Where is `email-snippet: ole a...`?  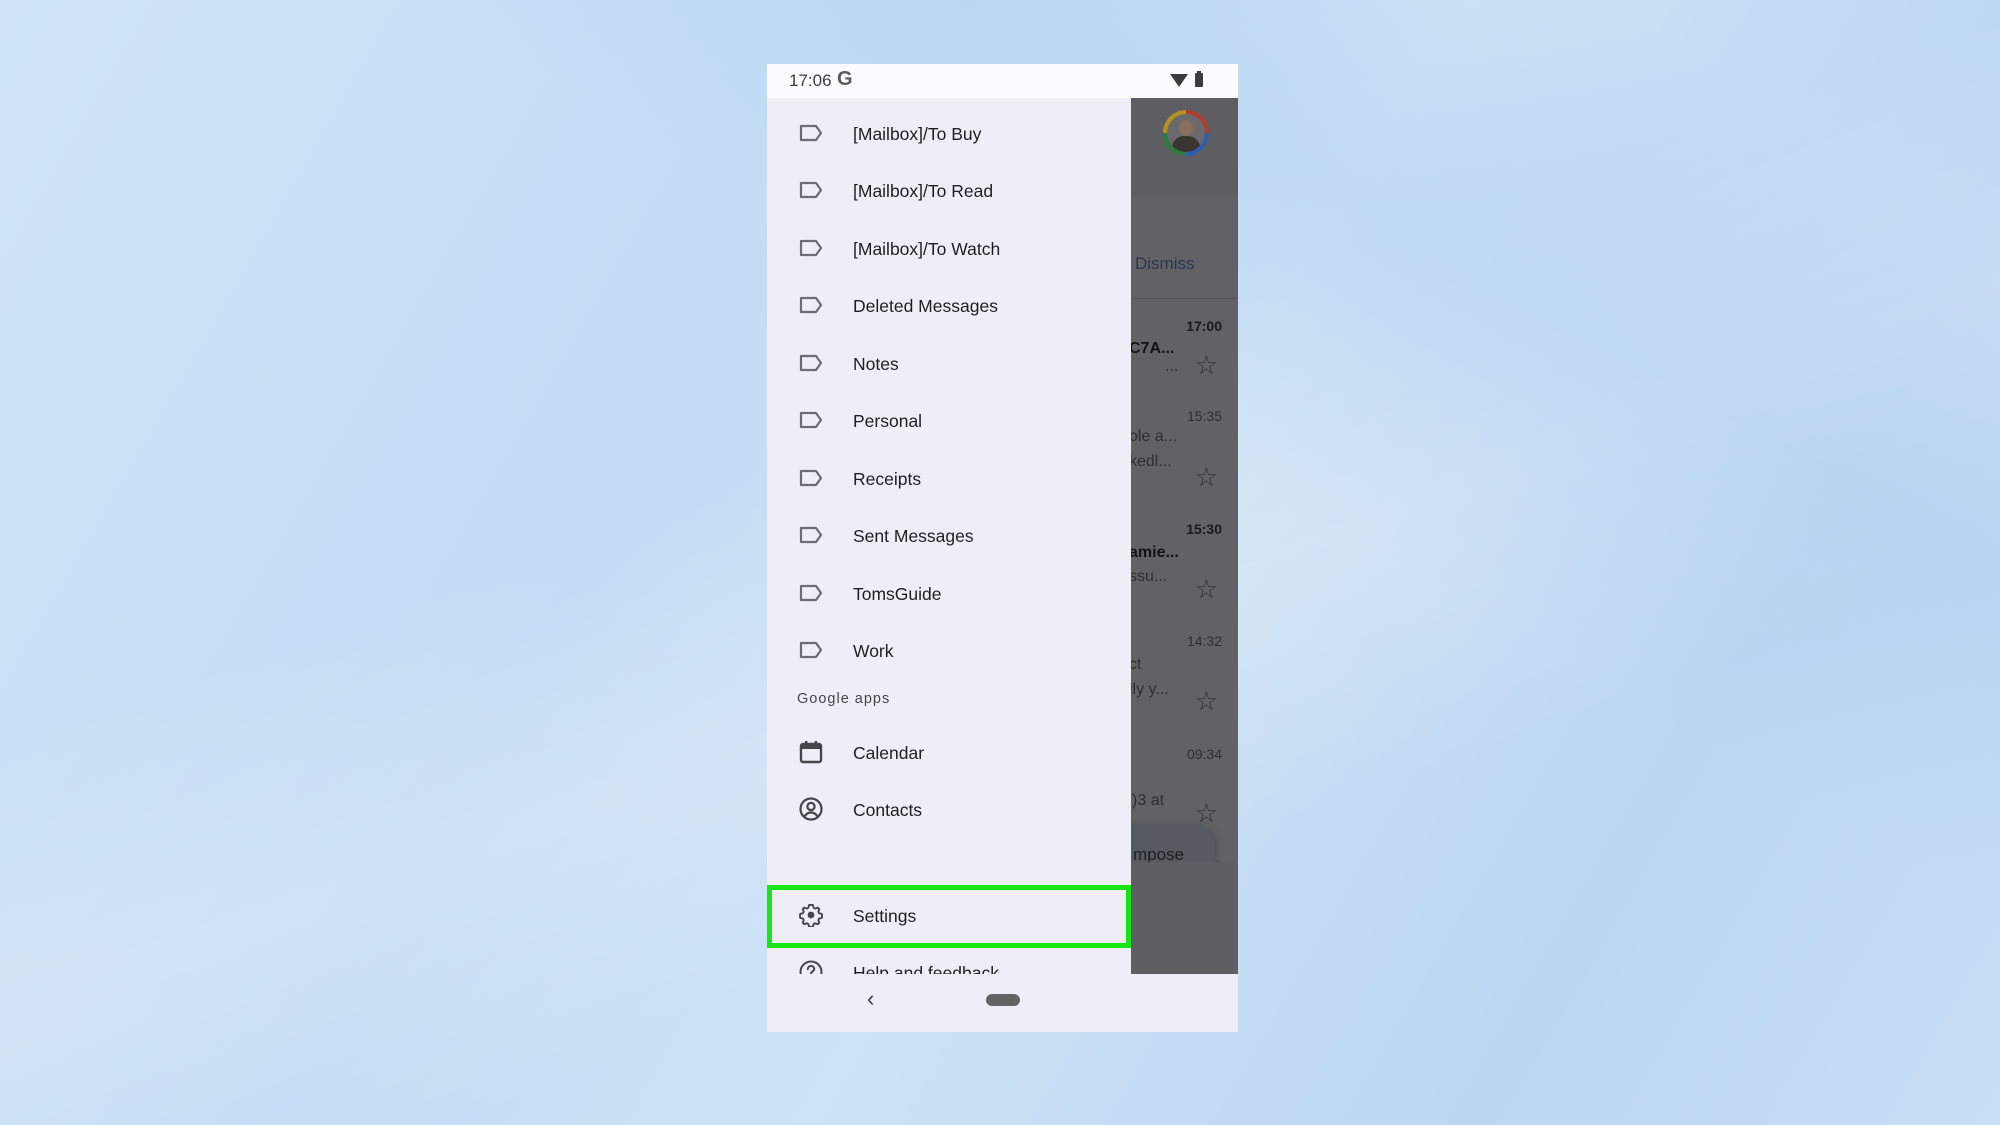 email-snippet: ole a... is located at coordinates (1154, 436).